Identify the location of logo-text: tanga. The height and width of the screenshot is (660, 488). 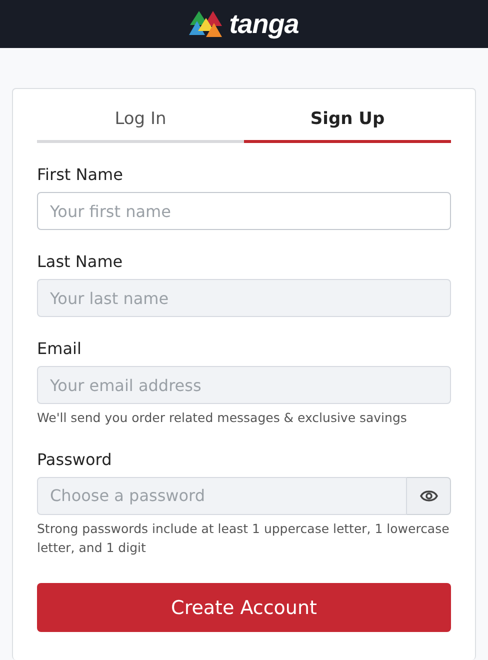
(264, 24).